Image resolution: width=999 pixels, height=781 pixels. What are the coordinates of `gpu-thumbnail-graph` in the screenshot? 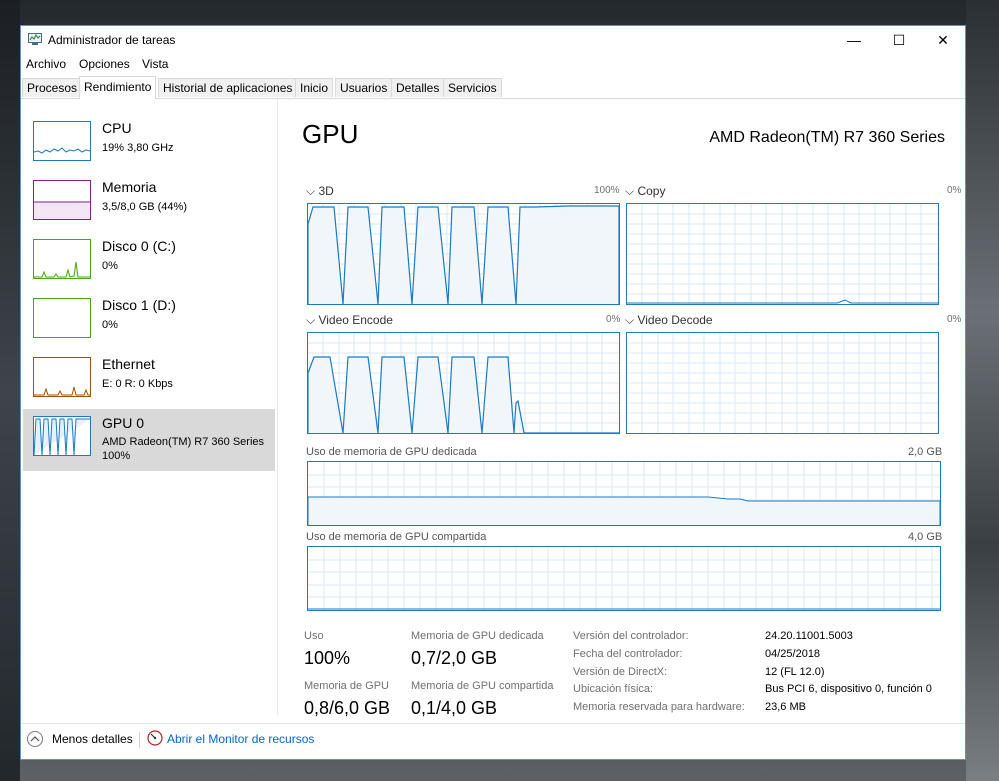 It's located at (62, 436).